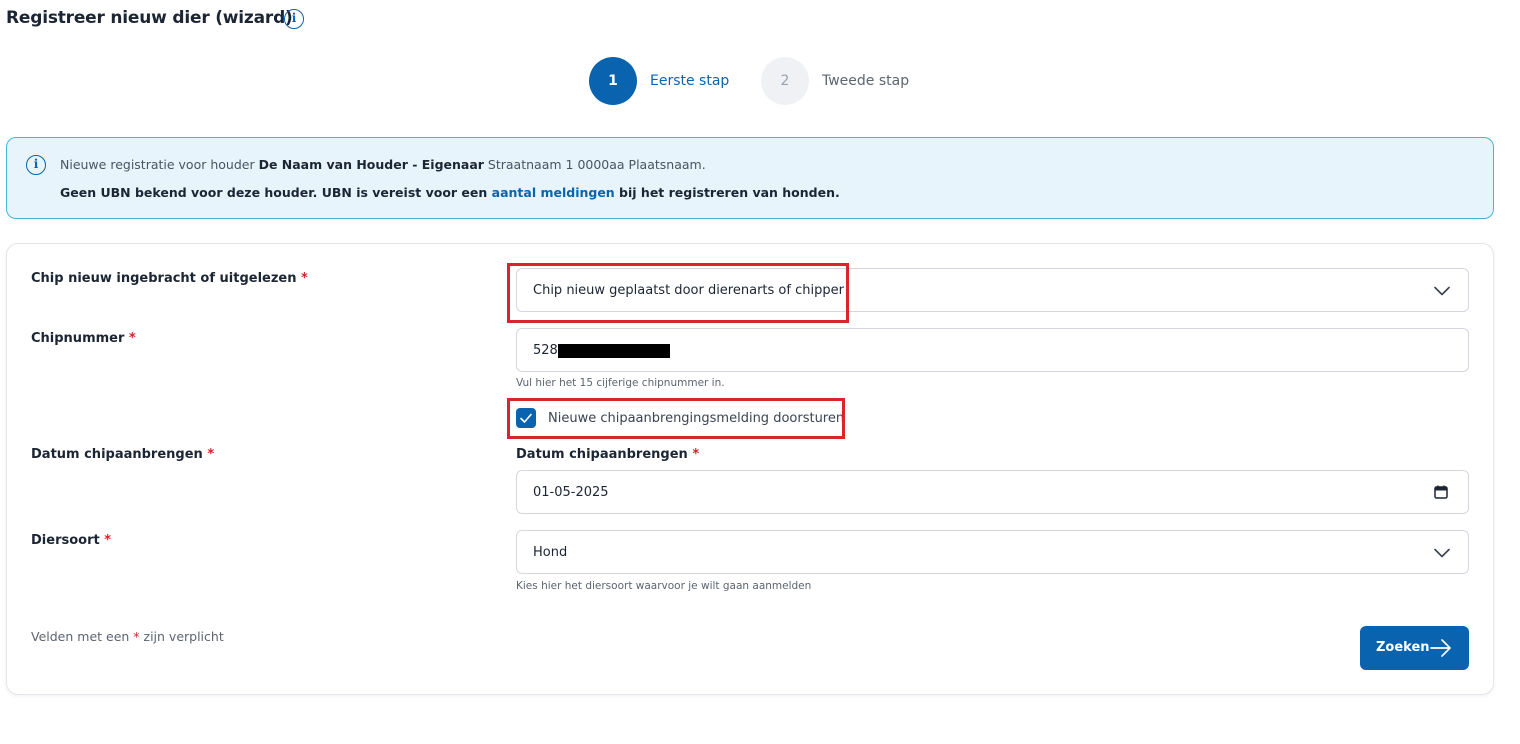 The image size is (1520, 744). I want to click on info-line1-prefix: Nieuwe registratie voor houder, so click(159, 164).